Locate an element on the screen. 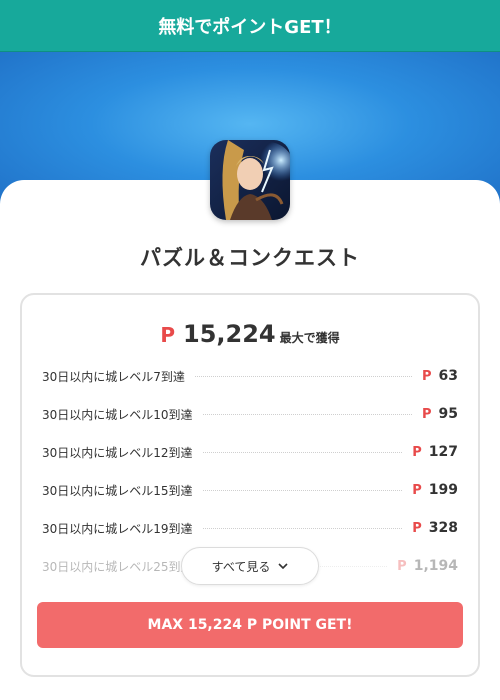  header-title: 無料でポイントGET！ is located at coordinates (250, 27).